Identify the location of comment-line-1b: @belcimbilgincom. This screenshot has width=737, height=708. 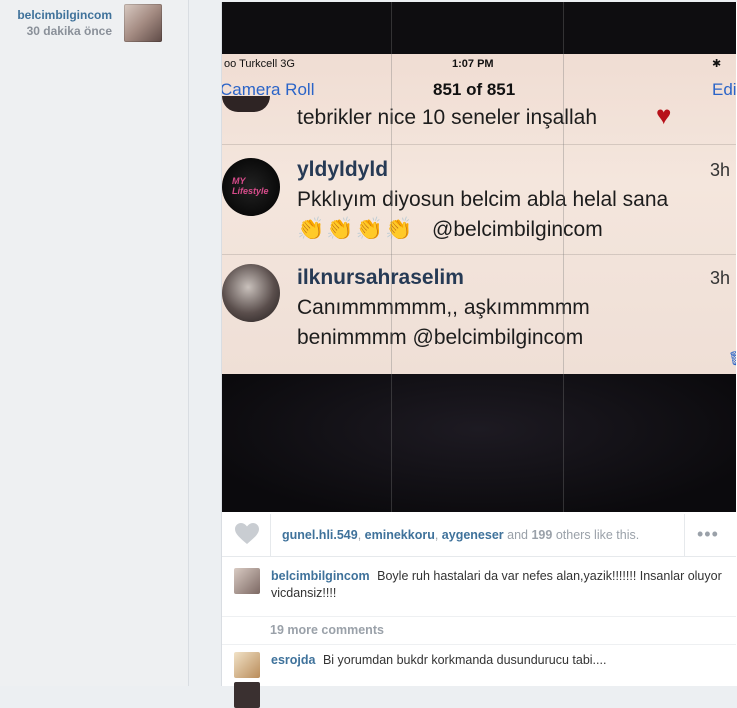
(517, 229).